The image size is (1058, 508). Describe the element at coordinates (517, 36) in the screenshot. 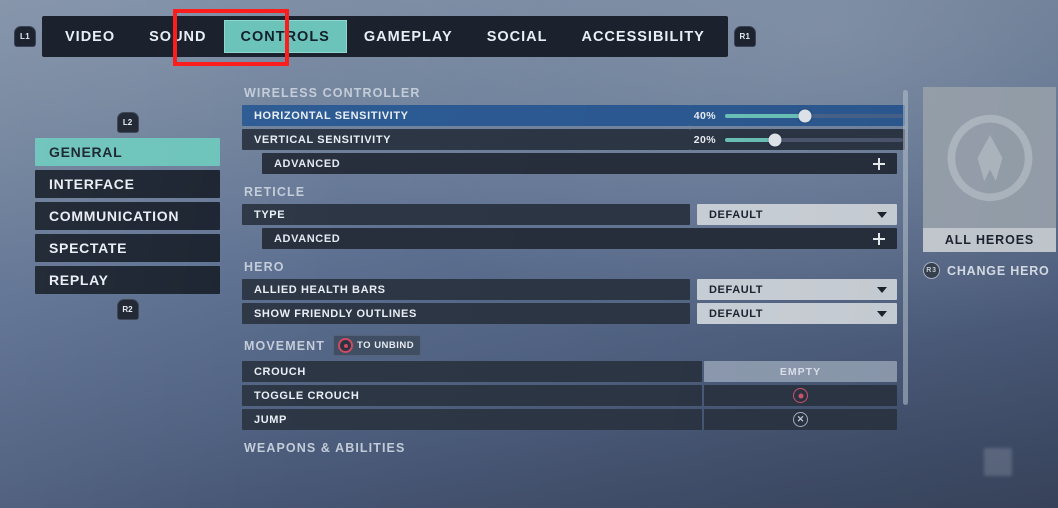

I see `tab-social: SOCIAL` at that location.